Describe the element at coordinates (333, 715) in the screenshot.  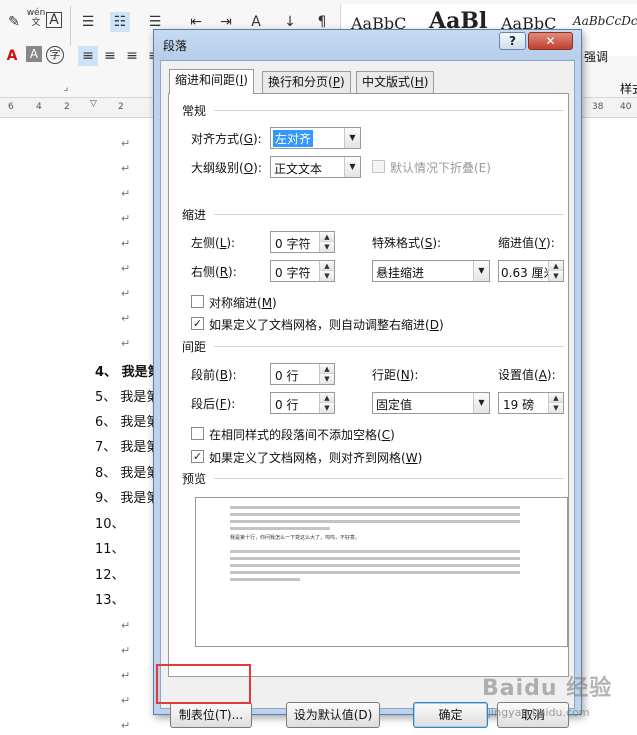
I see `set-as-default-button: 设为默认值(D)` at that location.